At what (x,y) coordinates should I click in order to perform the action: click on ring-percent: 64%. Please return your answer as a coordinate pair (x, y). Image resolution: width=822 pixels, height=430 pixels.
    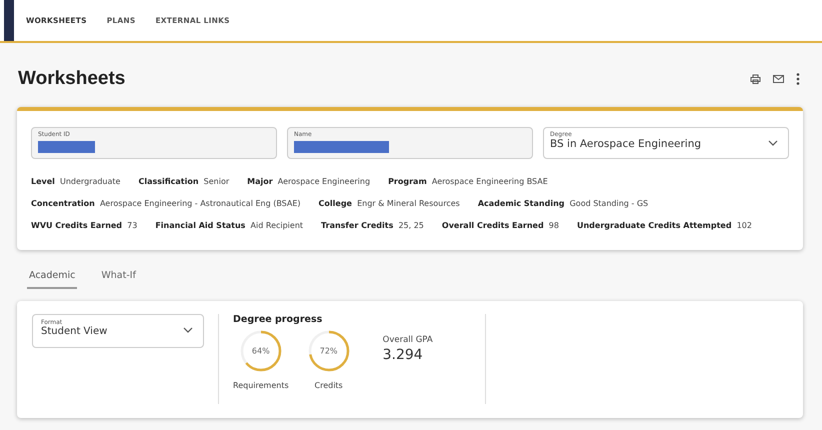
    Looking at the image, I should click on (261, 351).